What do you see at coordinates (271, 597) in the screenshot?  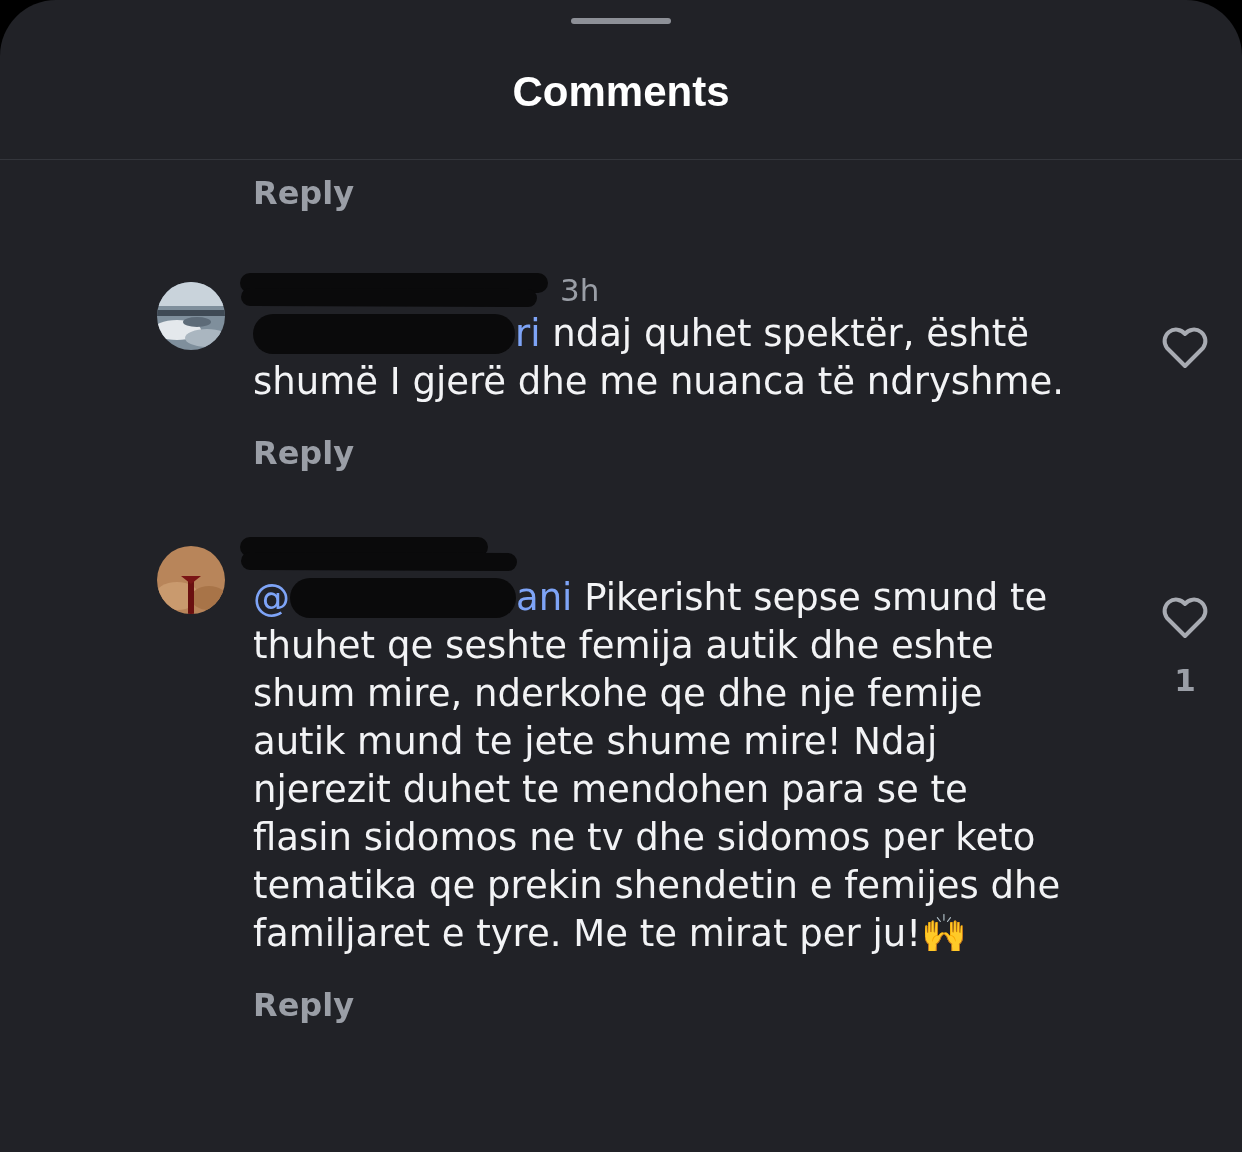 I see `mention-link: @` at bounding box center [271, 597].